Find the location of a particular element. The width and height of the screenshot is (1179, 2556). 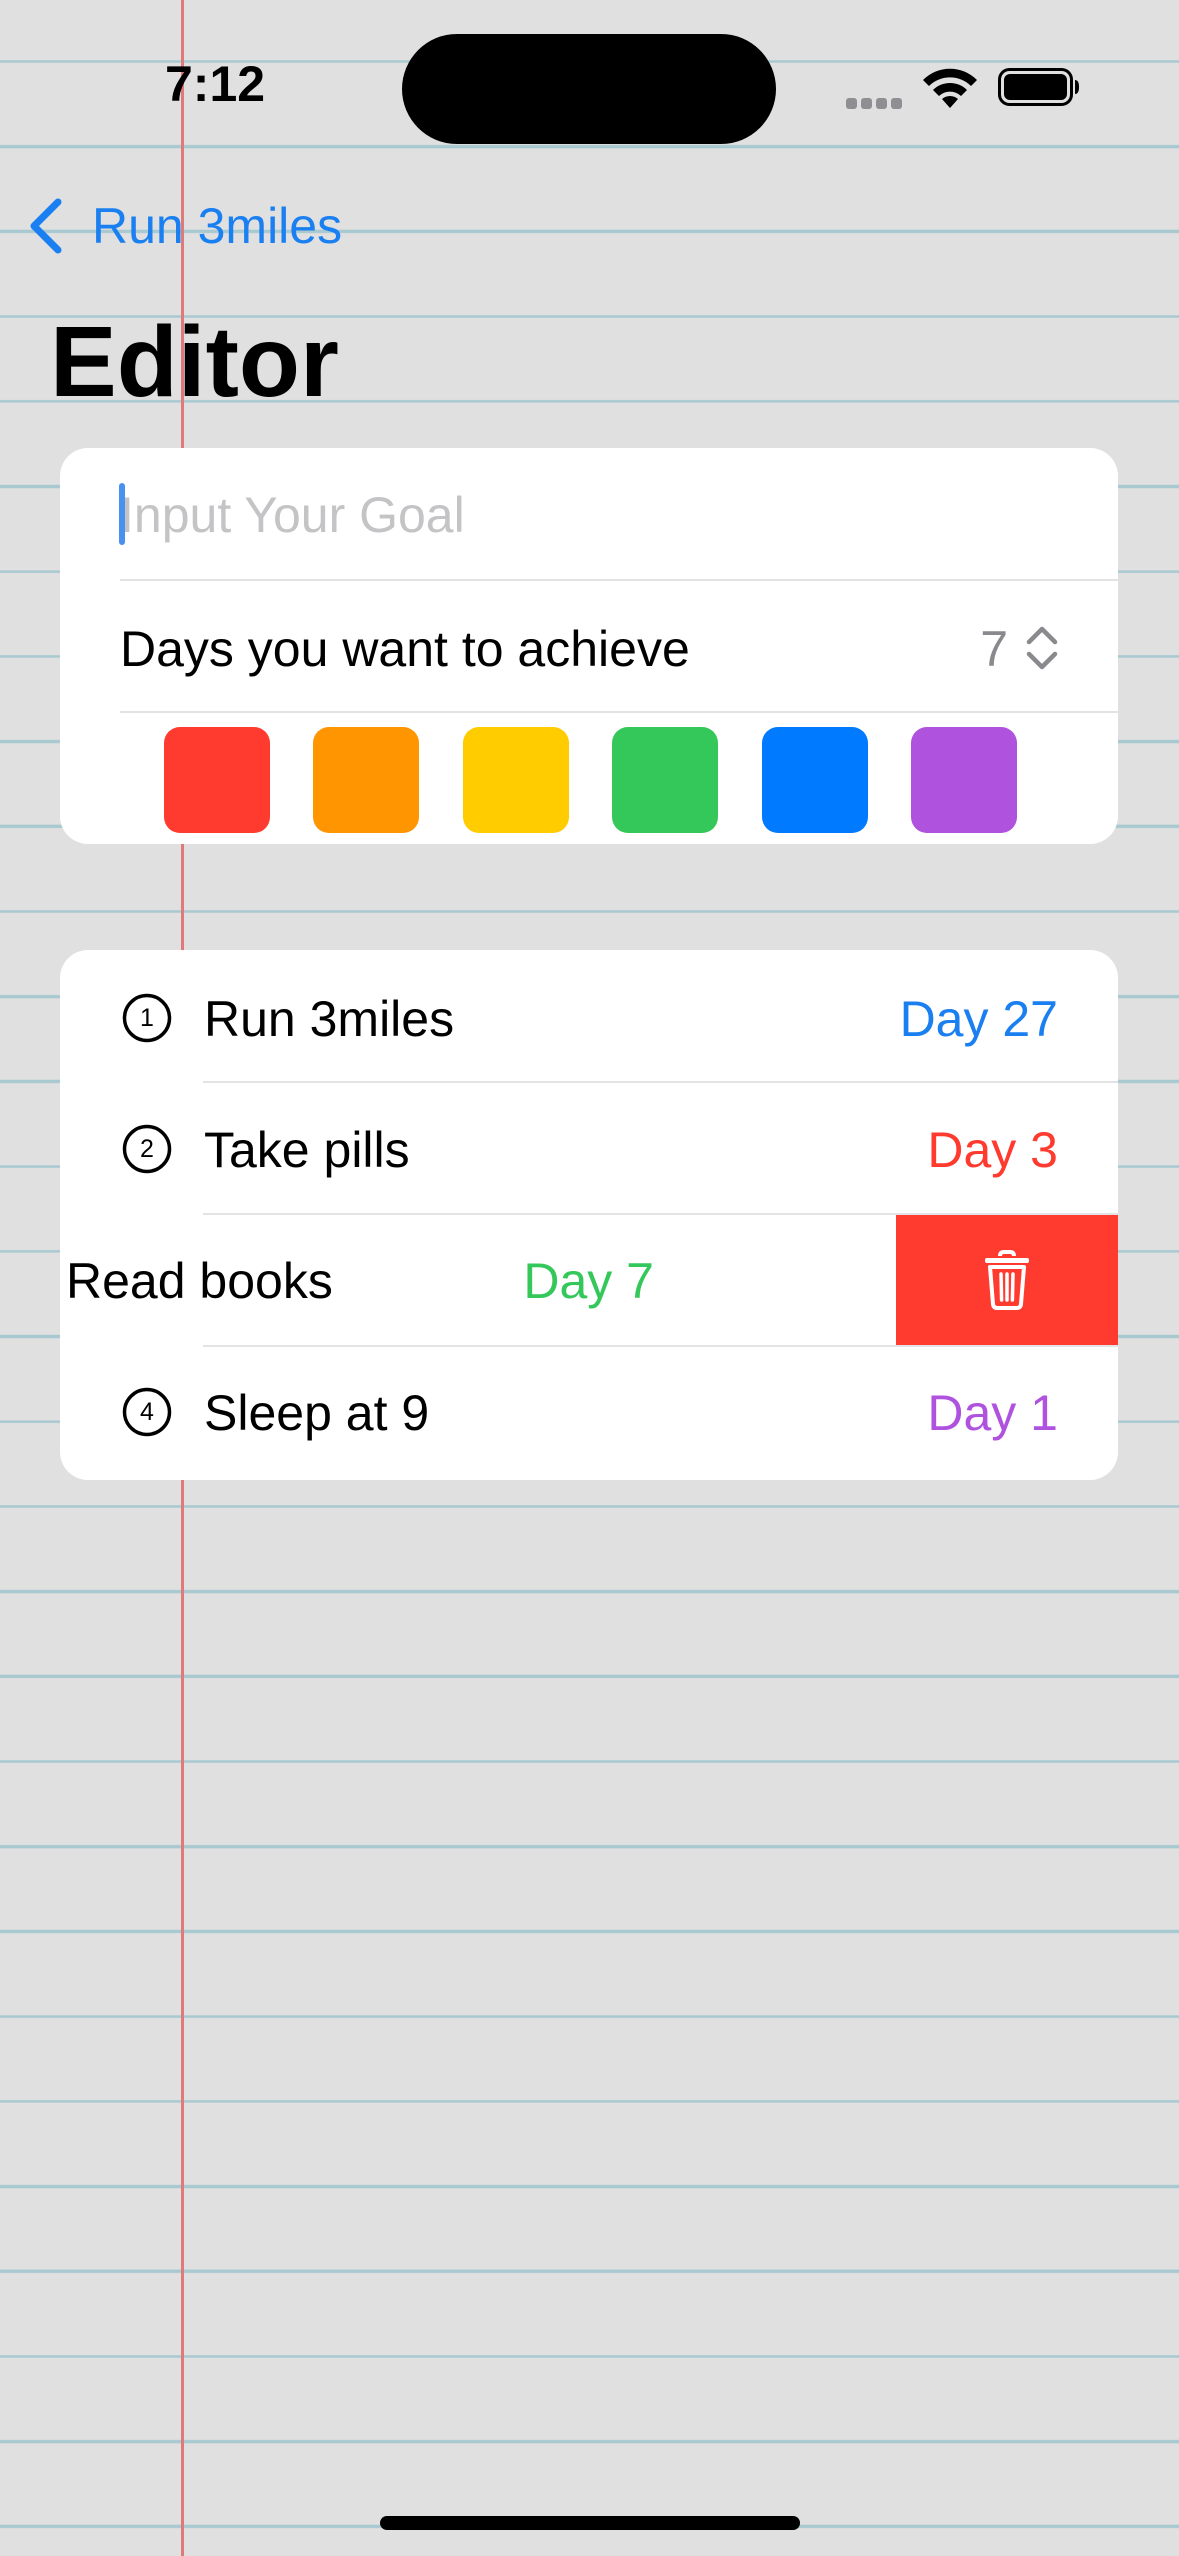

svg-text: 2 is located at coordinates (147, 1149).